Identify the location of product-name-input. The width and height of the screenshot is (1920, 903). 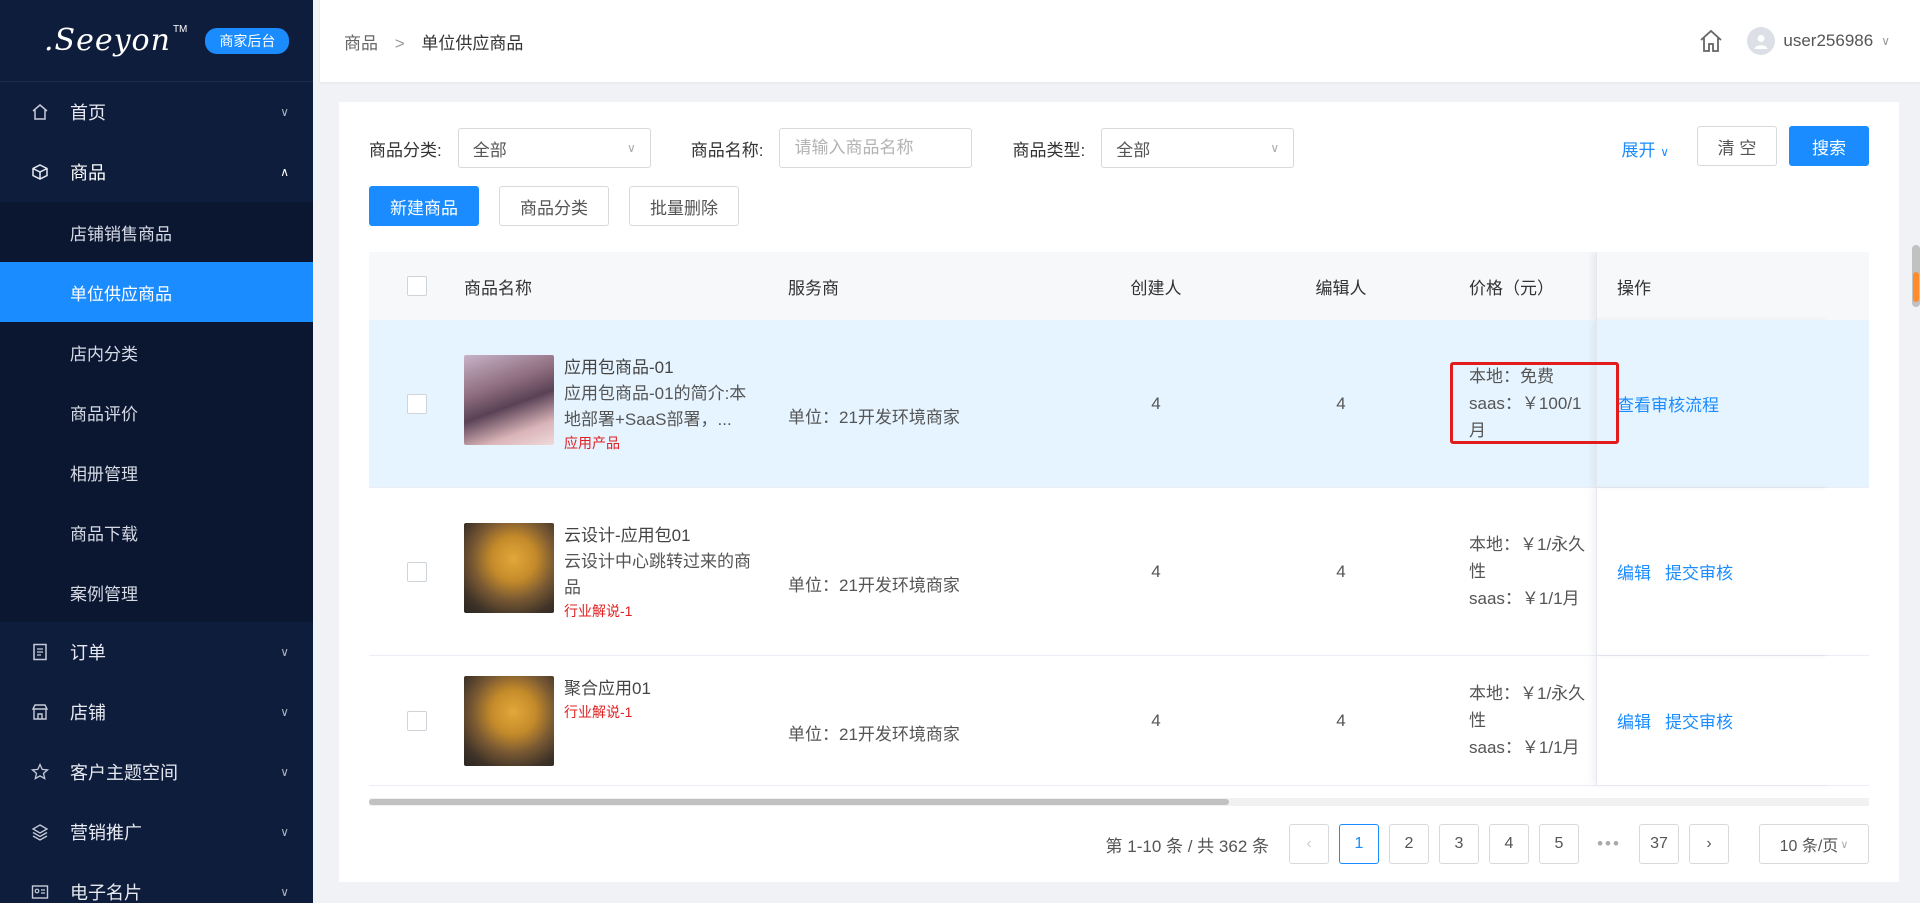
(876, 148).